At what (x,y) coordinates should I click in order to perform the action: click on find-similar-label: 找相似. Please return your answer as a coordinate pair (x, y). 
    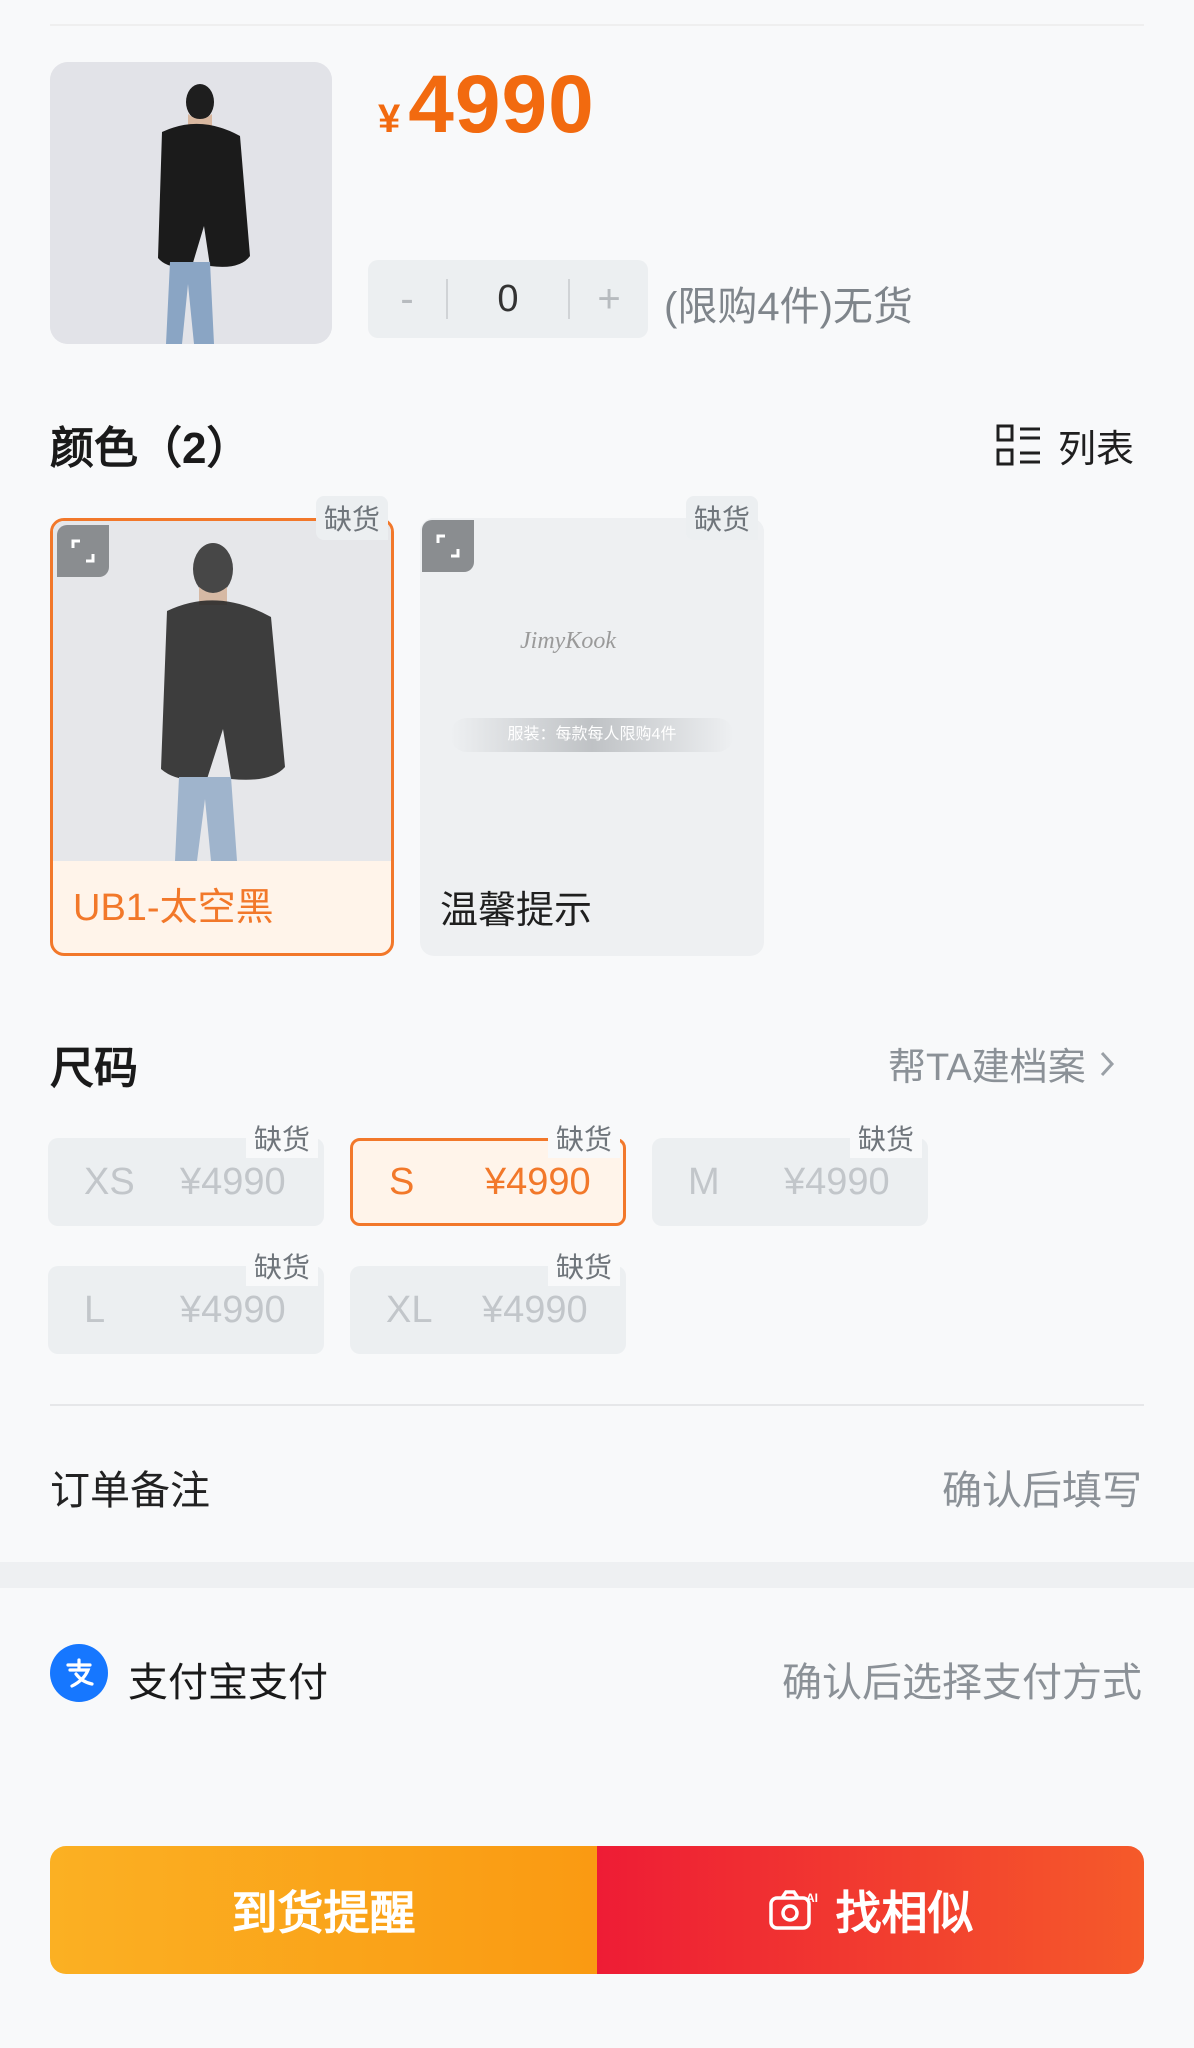
    Looking at the image, I should click on (904, 1913).